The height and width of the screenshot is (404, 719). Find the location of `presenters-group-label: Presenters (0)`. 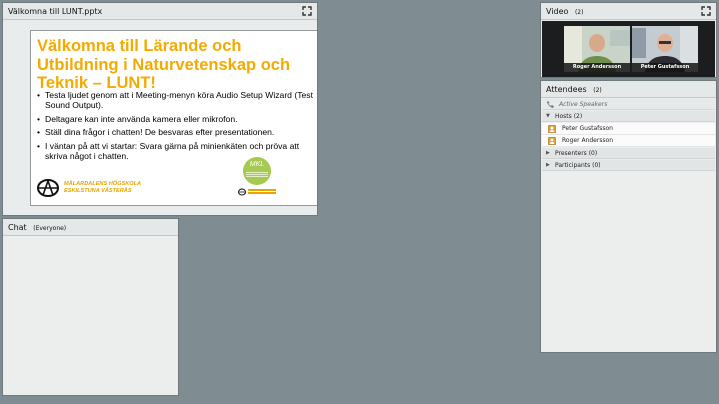

presenters-group-label: Presenters (0) is located at coordinates (576, 153).